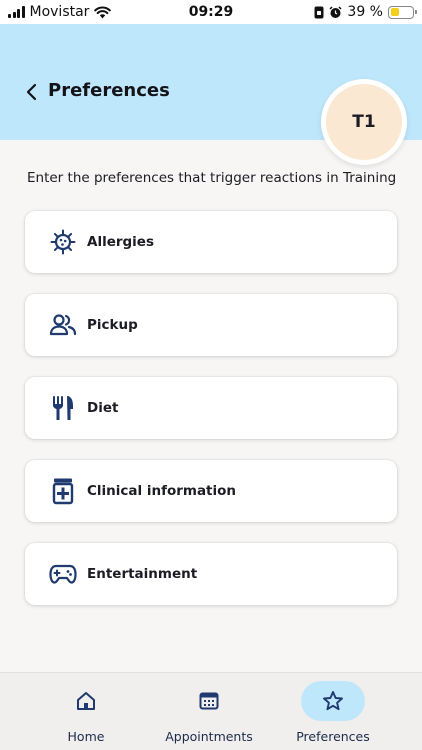 This screenshot has width=422, height=750. What do you see at coordinates (211, 12) in the screenshot?
I see `status-bar: Movistar 09:29 39 %` at bounding box center [211, 12].